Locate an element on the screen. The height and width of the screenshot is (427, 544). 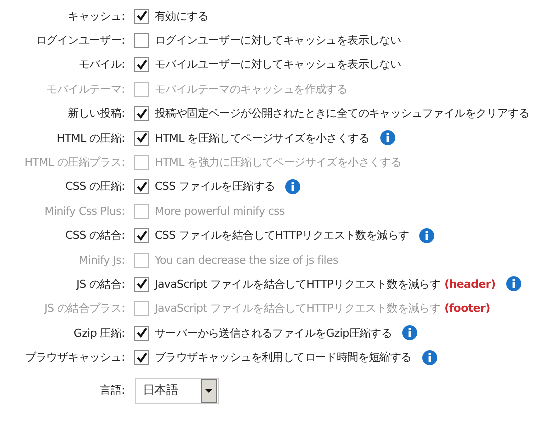
setting-label: ログインユーザー: is located at coordinates (79, 40).